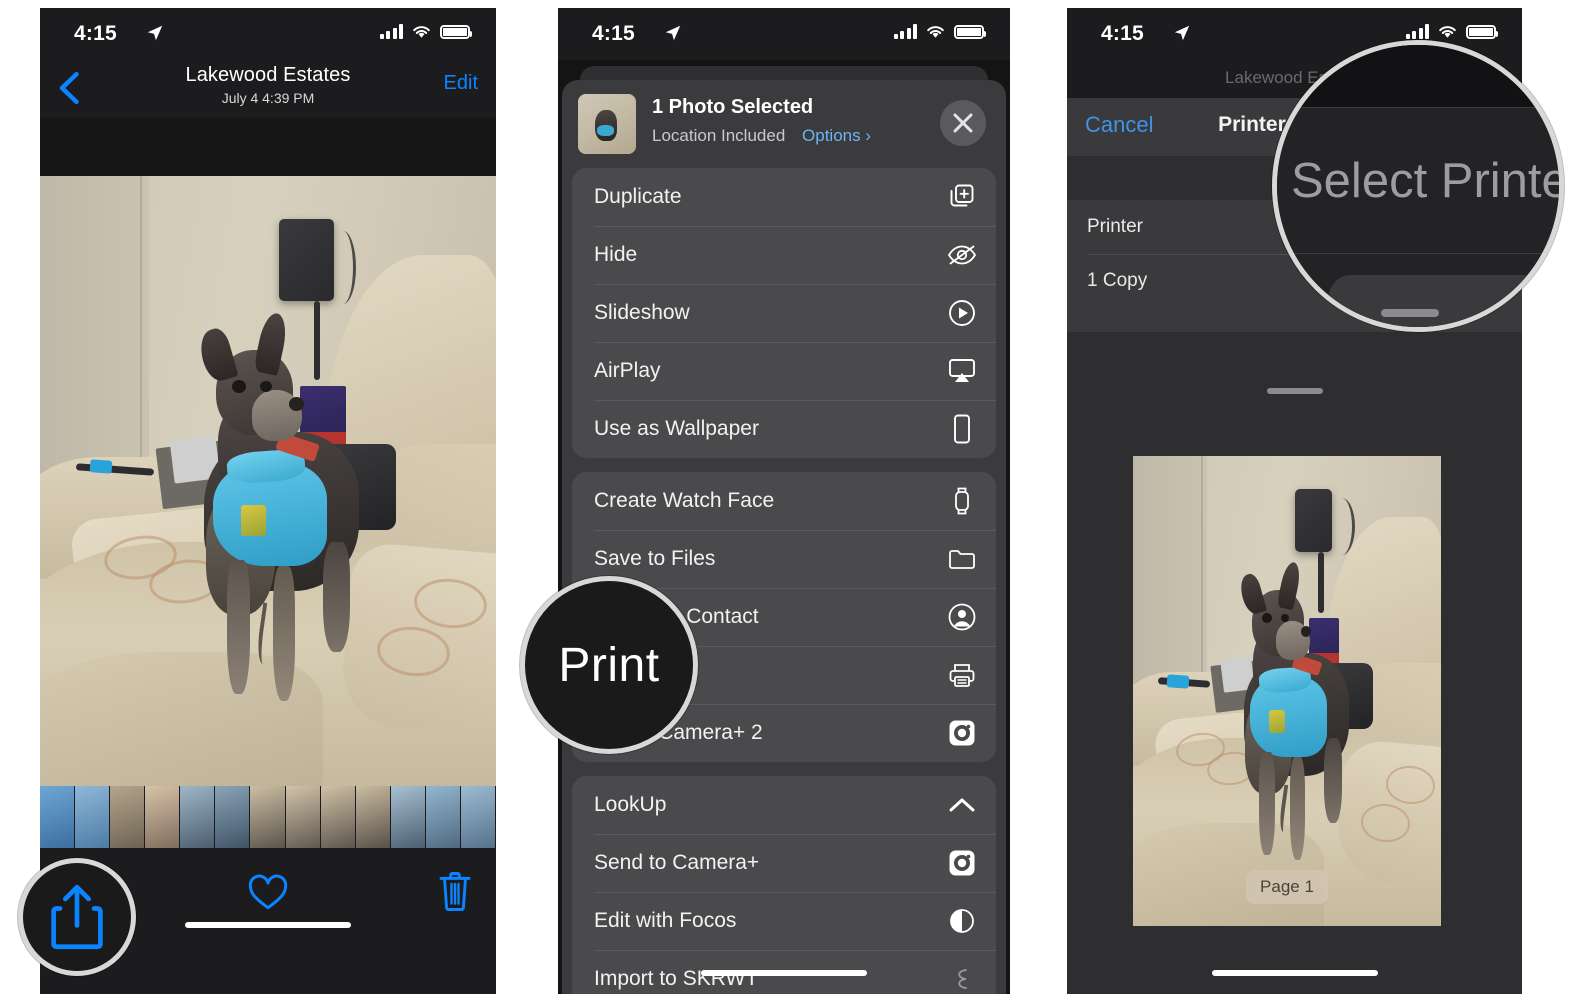 The image size is (1576, 1002). What do you see at coordinates (962, 255) in the screenshot?
I see `eye-slash-icon` at bounding box center [962, 255].